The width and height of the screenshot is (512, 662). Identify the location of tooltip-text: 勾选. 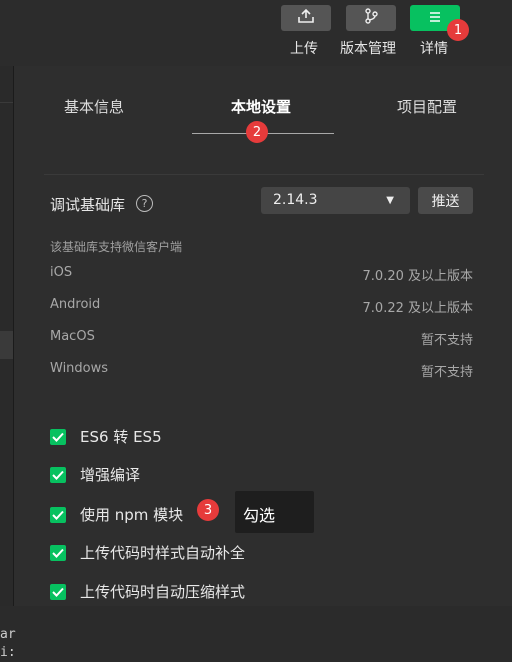
(259, 515).